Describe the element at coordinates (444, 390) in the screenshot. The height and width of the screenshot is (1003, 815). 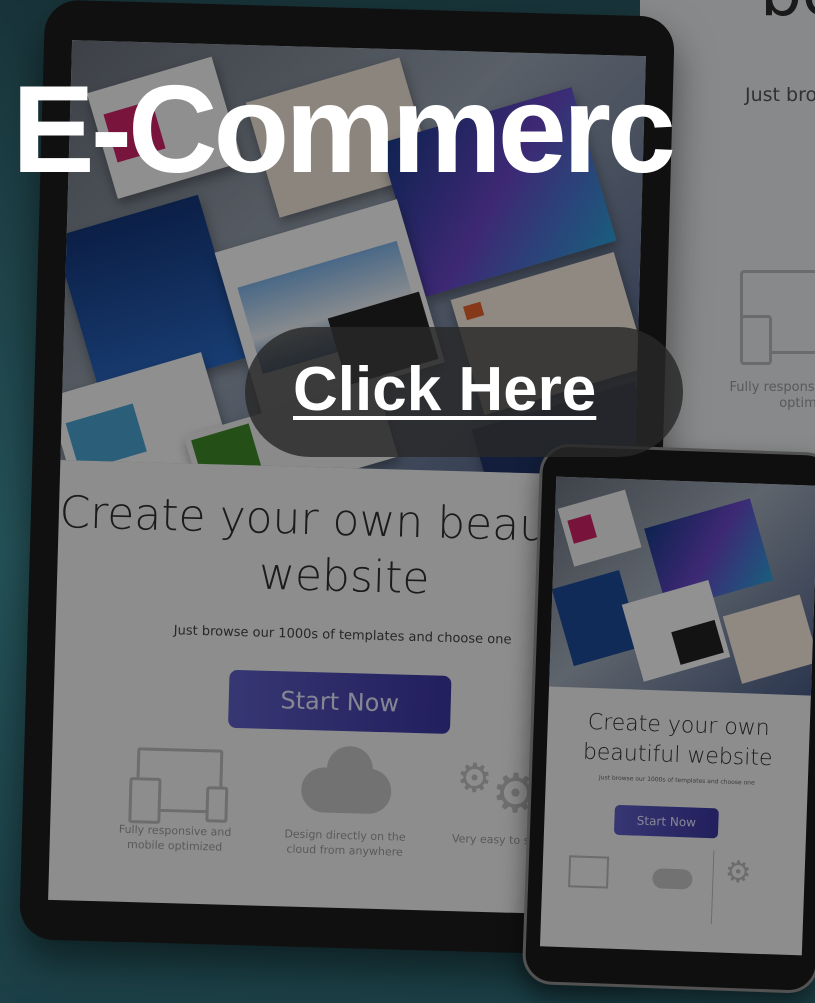
I see `click-here-label: Click Here` at that location.